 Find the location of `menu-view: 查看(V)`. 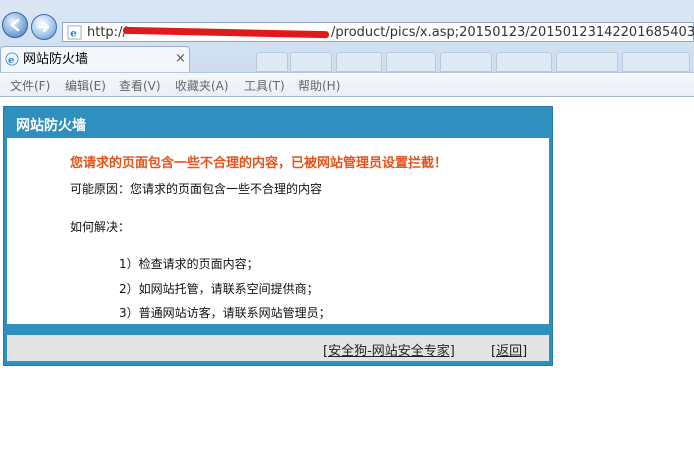

menu-view: 查看(V) is located at coordinates (140, 85).